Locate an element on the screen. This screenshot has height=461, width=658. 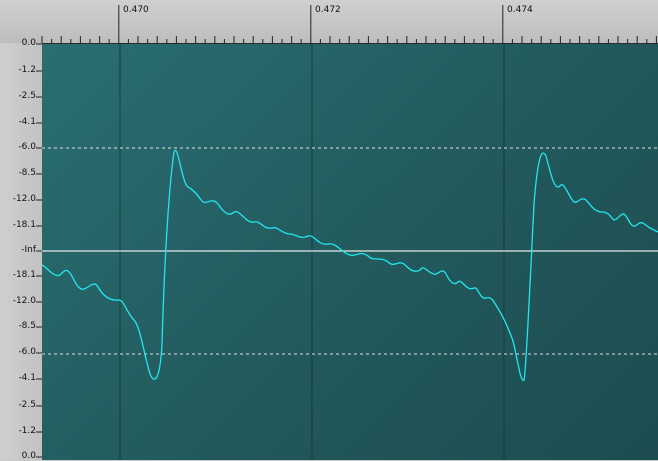
time-label-0470: 0.470 is located at coordinates (136, 10).